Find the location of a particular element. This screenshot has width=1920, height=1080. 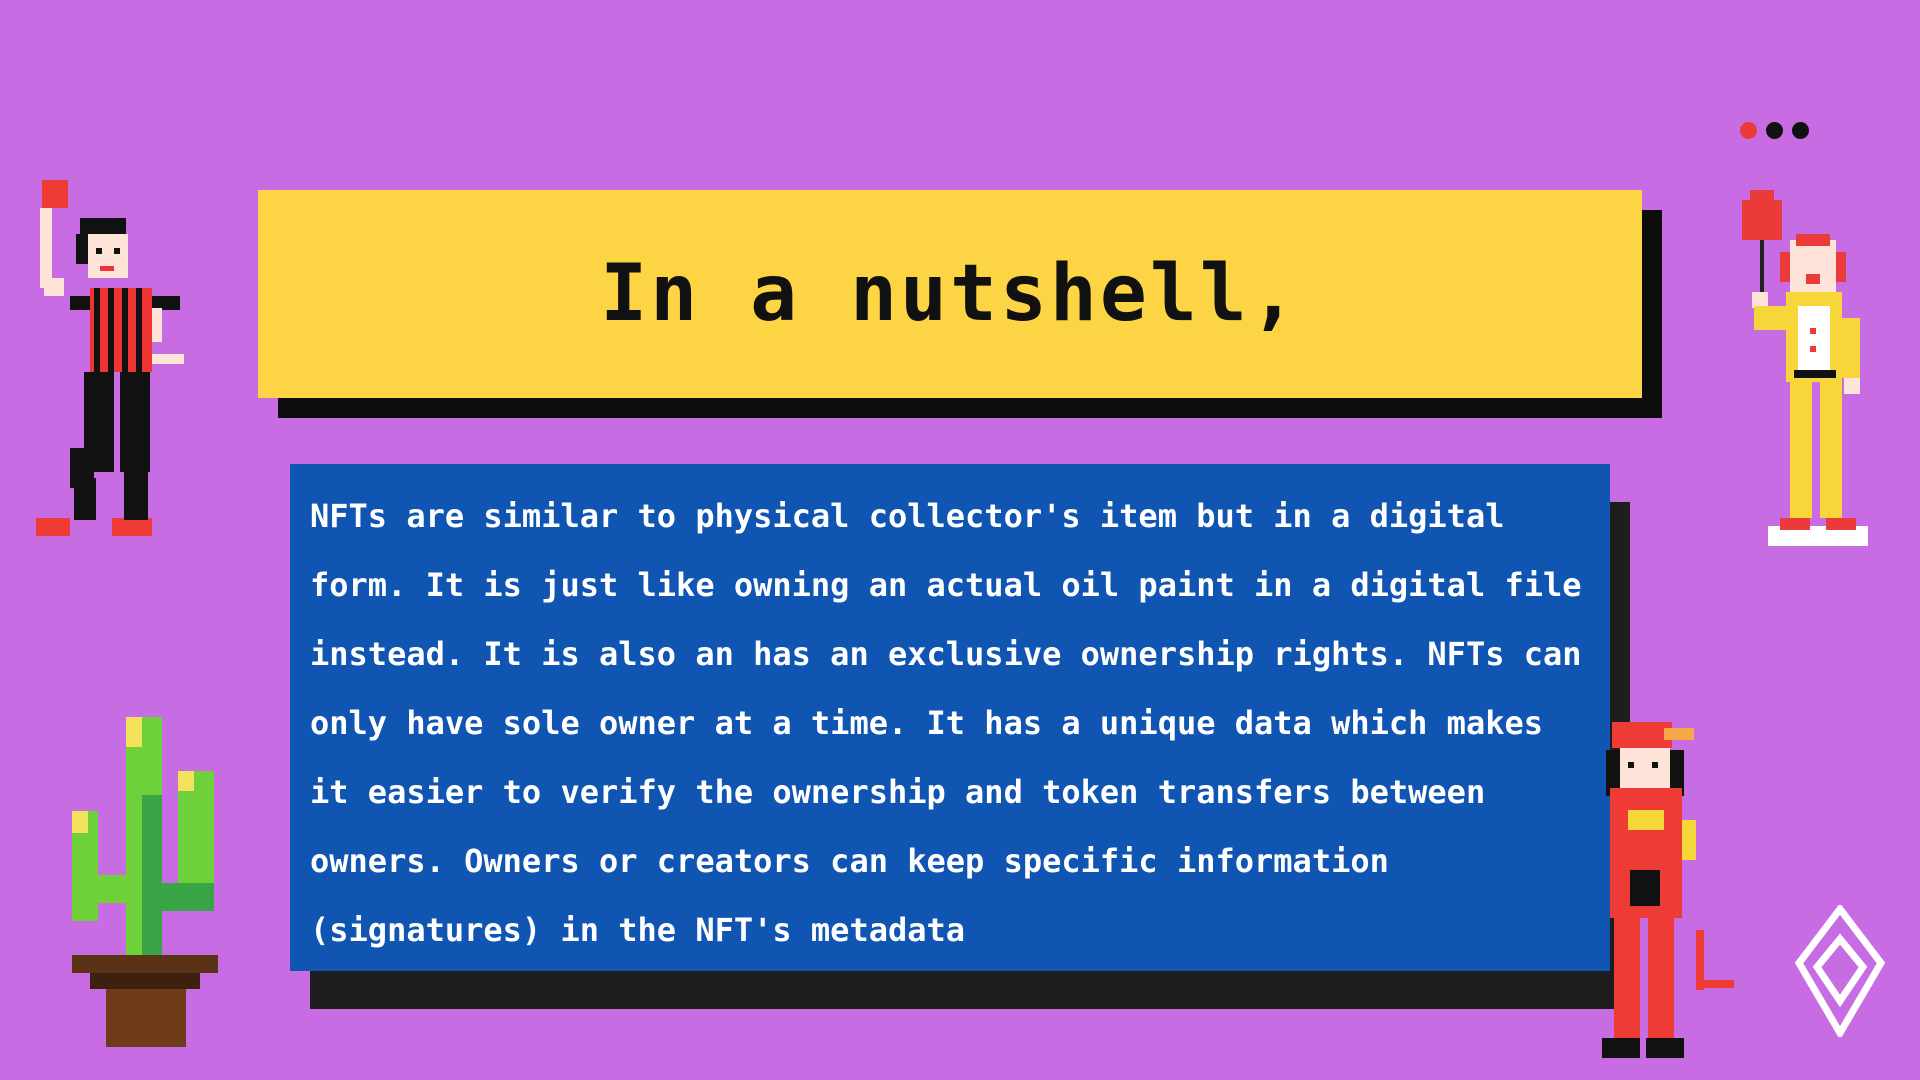

window-dots is located at coordinates (1774, 130).